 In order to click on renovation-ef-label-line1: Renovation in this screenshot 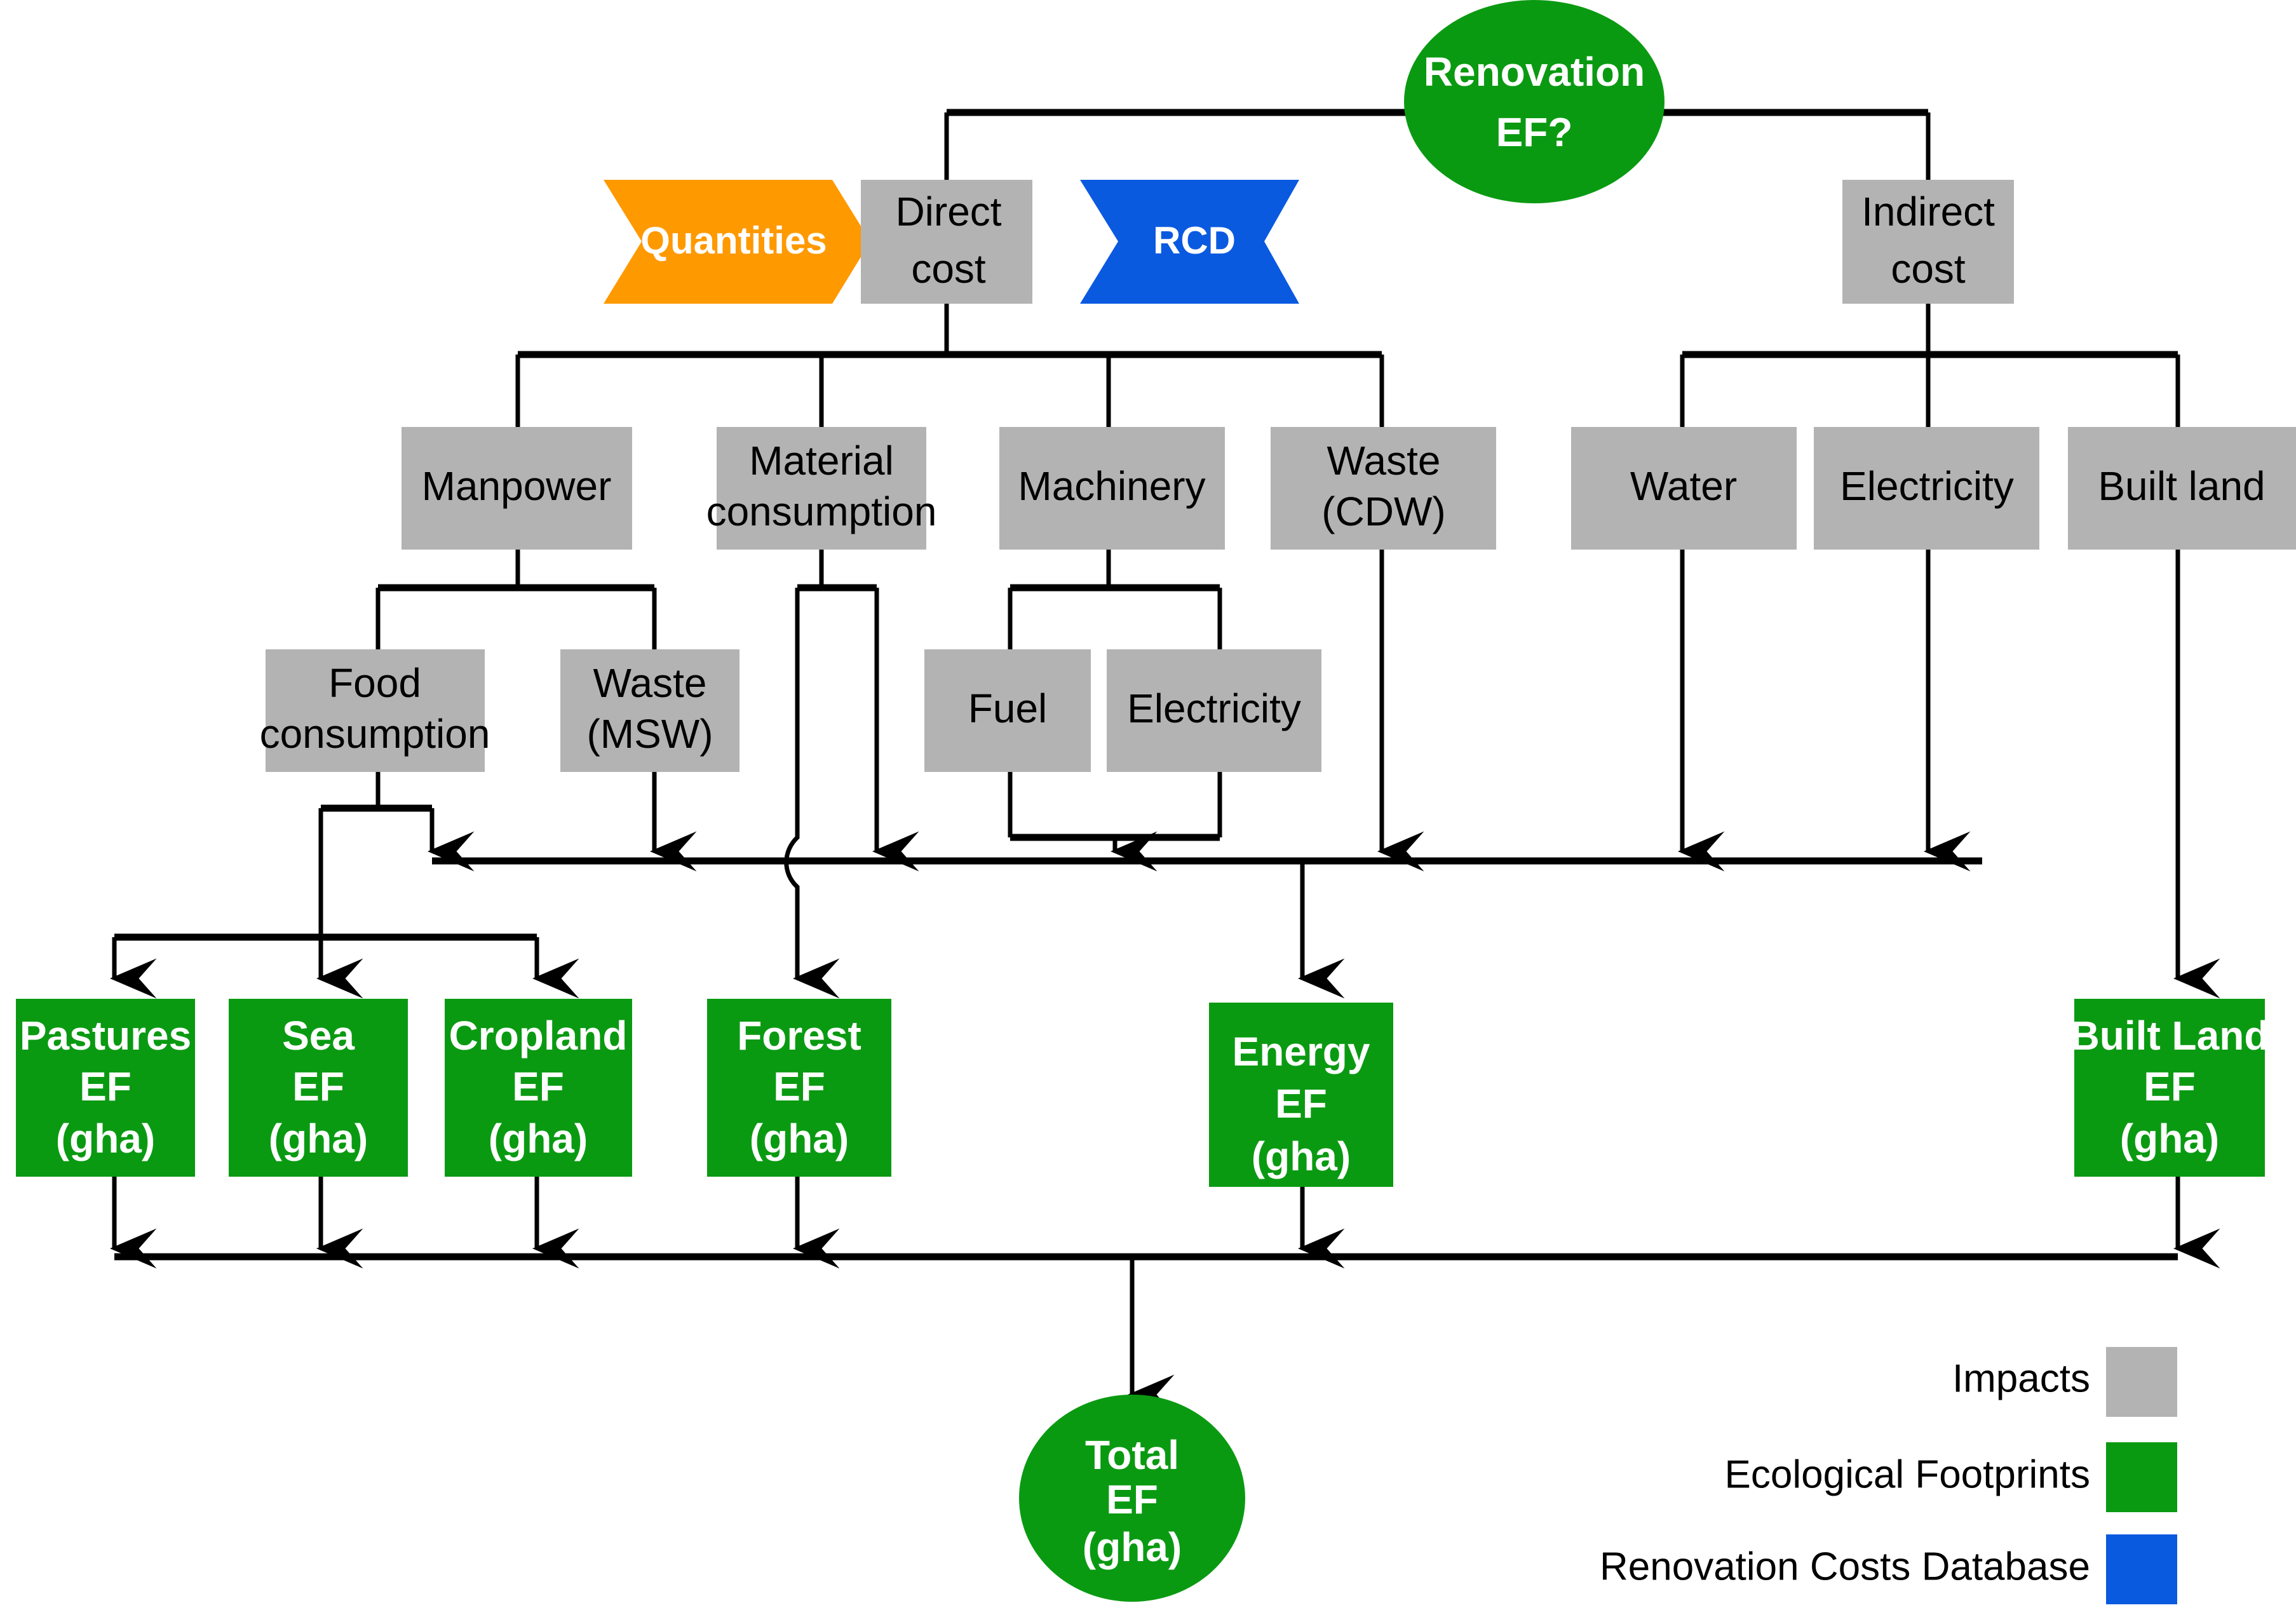, I will do `click(1534, 72)`.